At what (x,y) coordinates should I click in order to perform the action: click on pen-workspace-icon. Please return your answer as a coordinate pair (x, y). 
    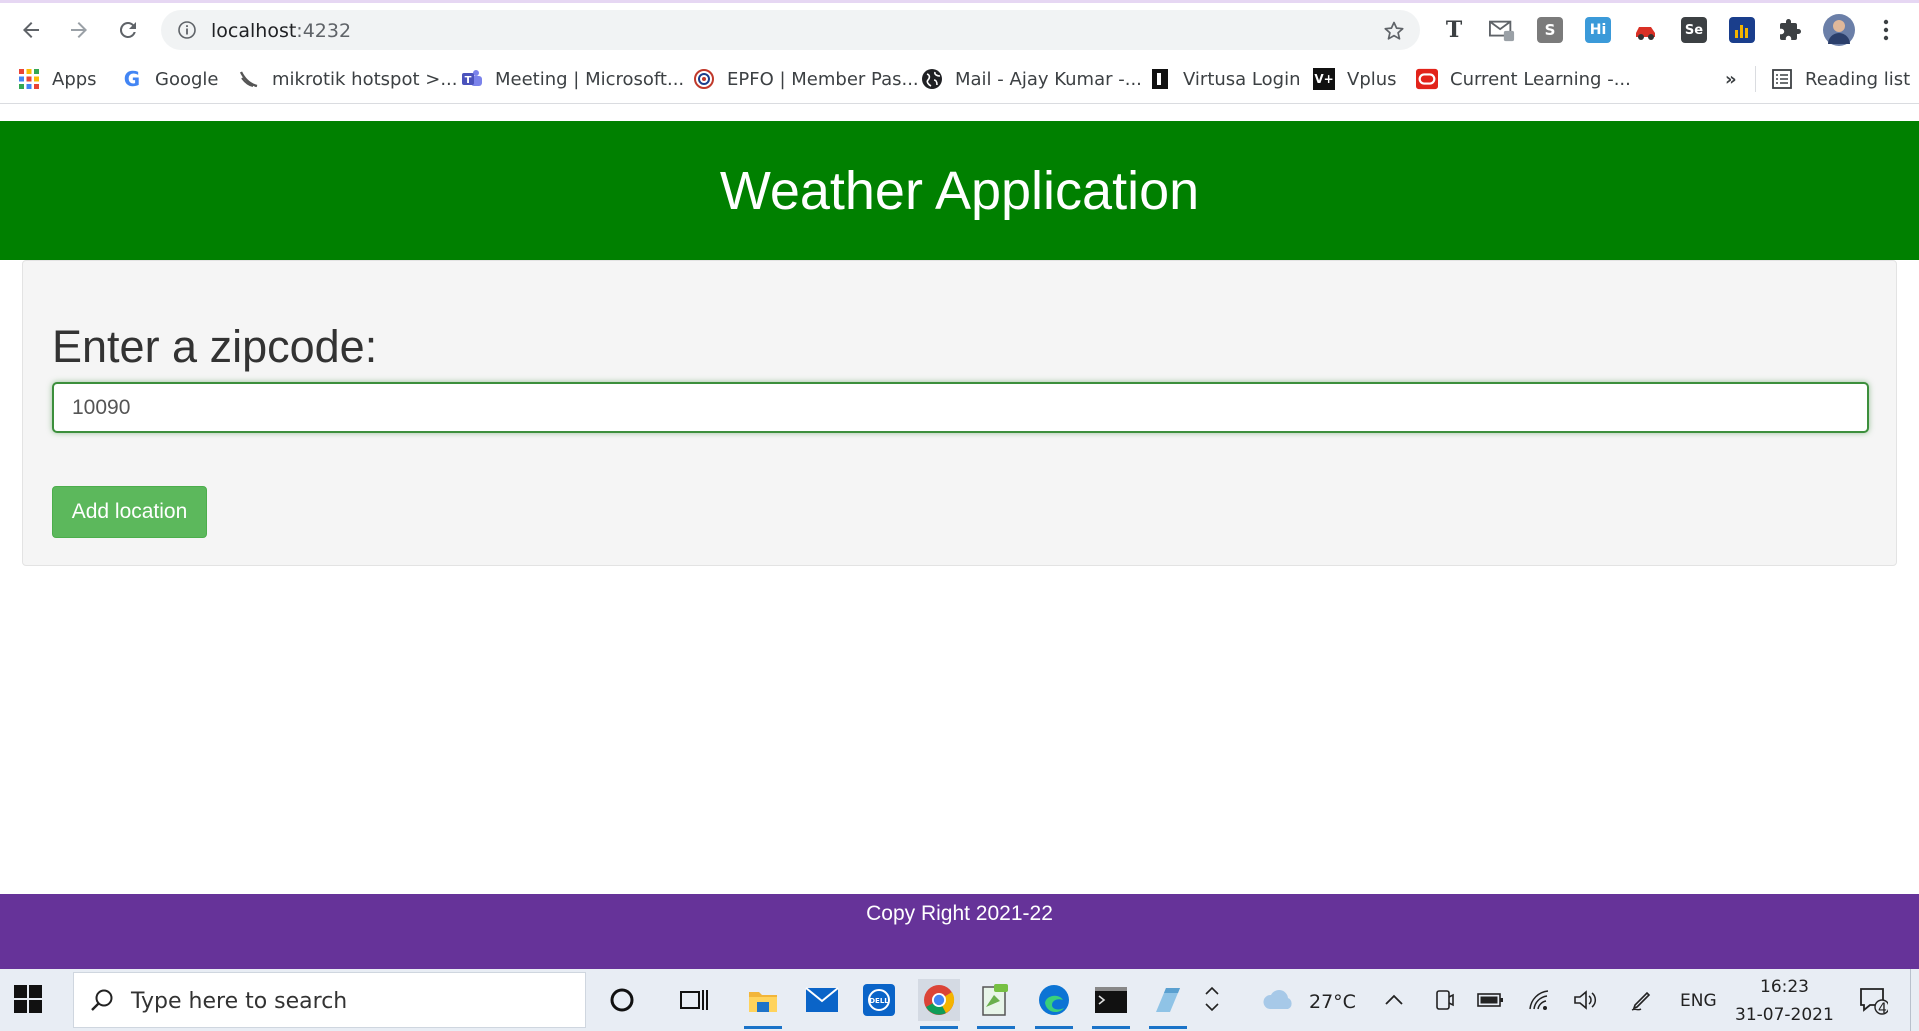
    Looking at the image, I should click on (1642, 1000).